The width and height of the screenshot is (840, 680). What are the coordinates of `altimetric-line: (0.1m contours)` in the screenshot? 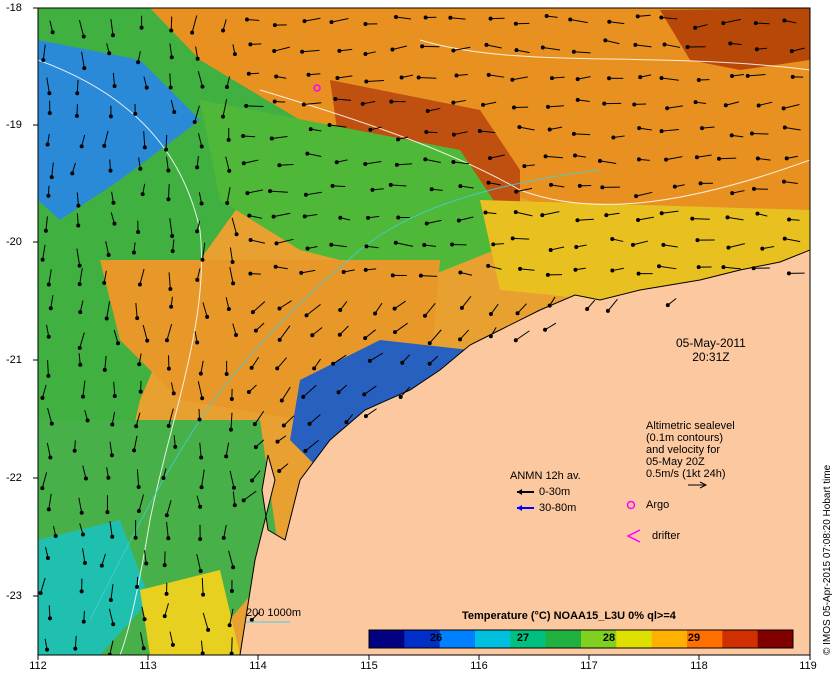 It's located at (685, 438).